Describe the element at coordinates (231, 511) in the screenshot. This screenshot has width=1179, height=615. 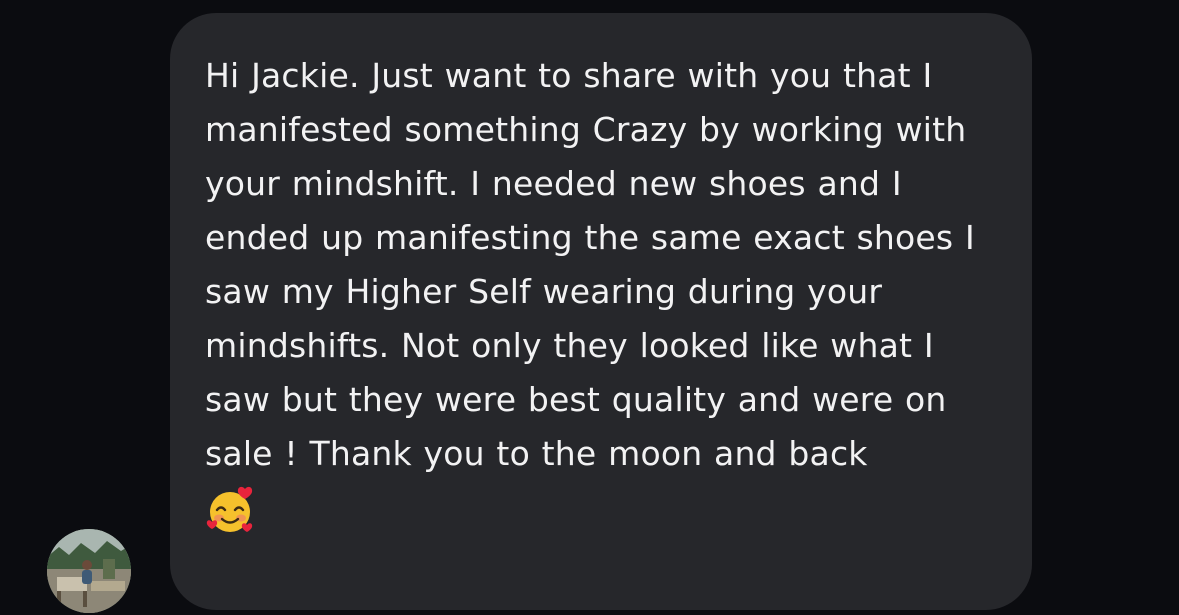
I see `smiling-face-with-hearts-icon` at that location.